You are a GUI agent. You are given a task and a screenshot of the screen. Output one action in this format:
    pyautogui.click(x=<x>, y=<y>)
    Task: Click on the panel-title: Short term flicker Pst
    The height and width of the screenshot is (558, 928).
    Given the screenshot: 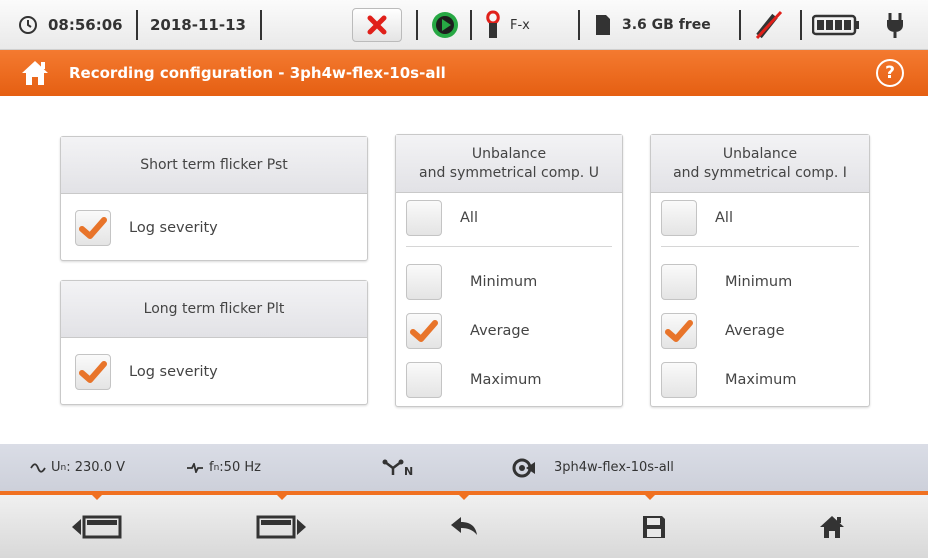 What is the action you would take?
    pyautogui.click(x=214, y=165)
    